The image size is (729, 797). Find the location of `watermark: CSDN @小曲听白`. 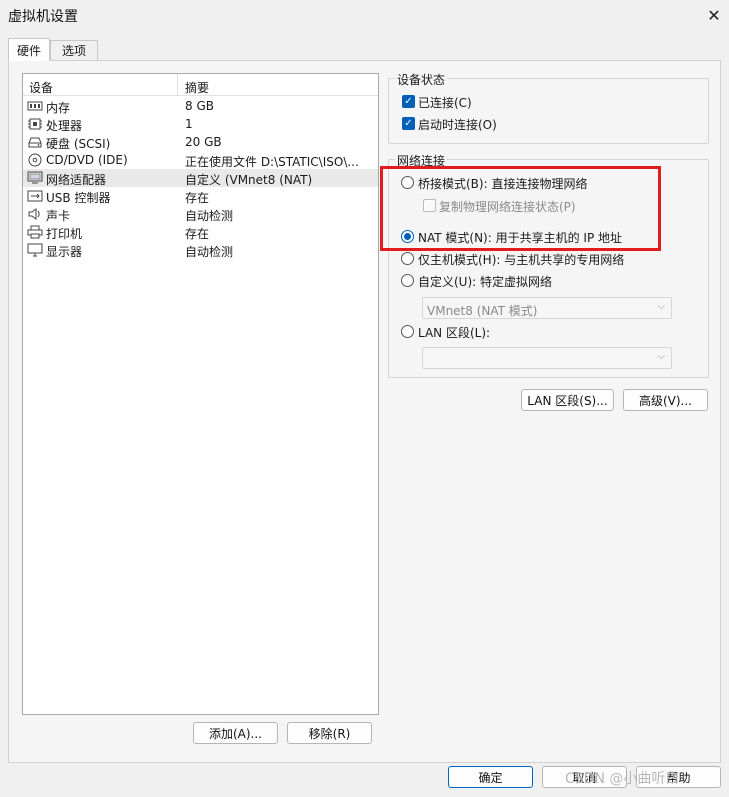

watermark: CSDN @小曲听白 is located at coordinates (622, 779).